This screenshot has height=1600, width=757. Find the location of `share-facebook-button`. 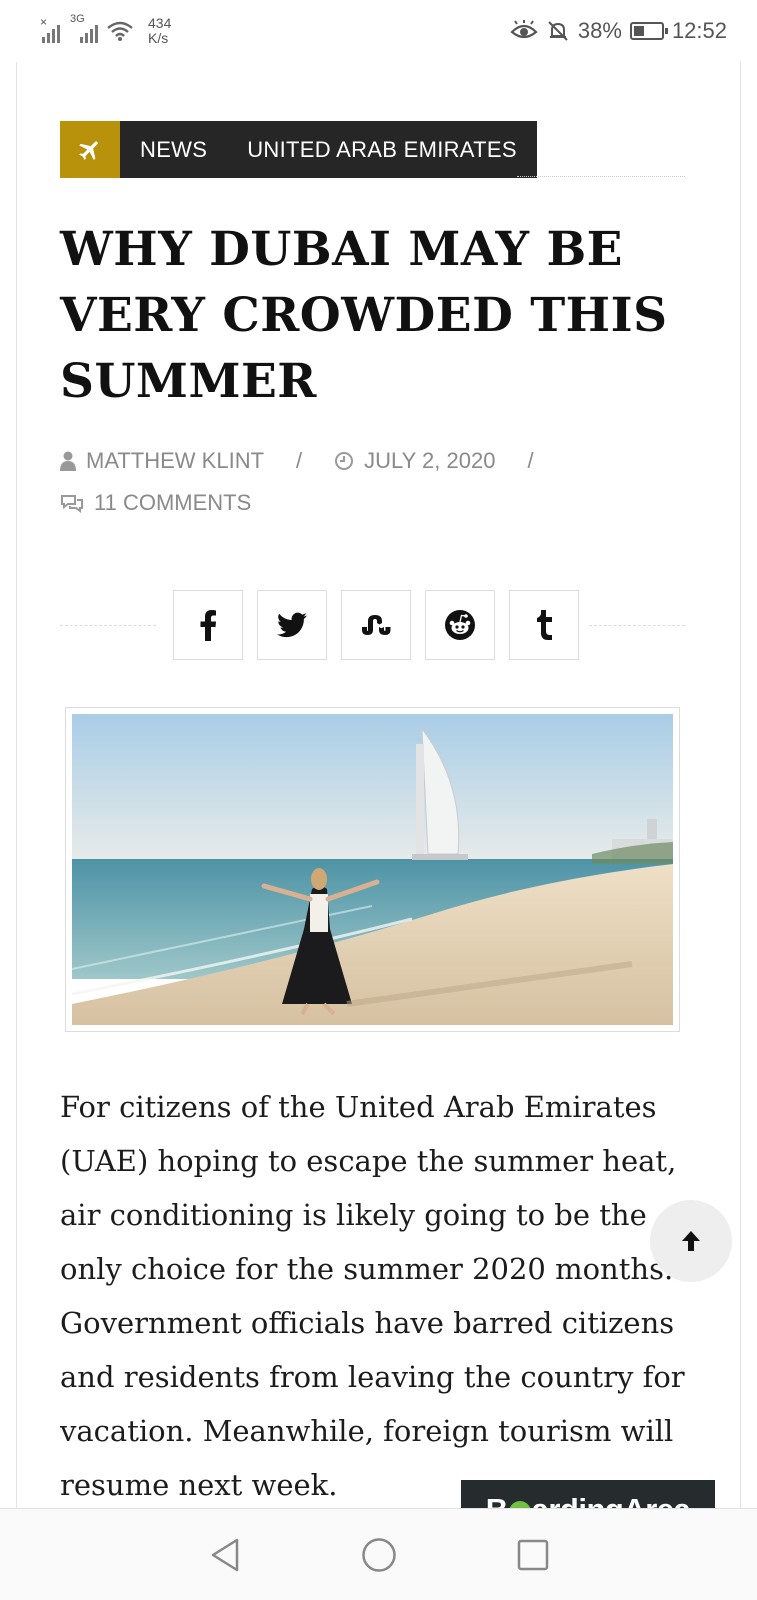

share-facebook-button is located at coordinates (208, 625).